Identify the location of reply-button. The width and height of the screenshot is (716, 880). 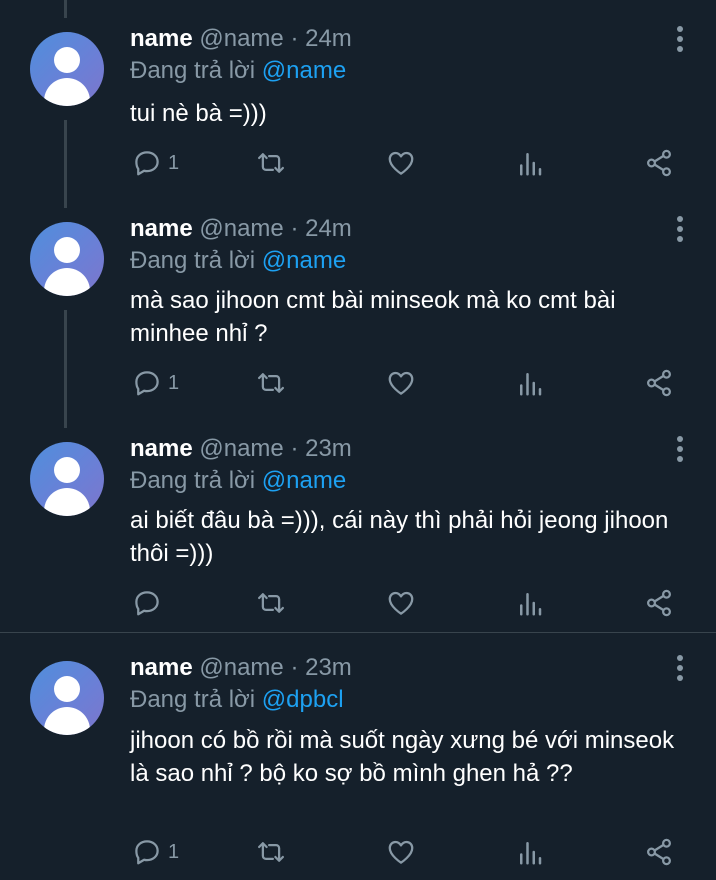
(150, 603).